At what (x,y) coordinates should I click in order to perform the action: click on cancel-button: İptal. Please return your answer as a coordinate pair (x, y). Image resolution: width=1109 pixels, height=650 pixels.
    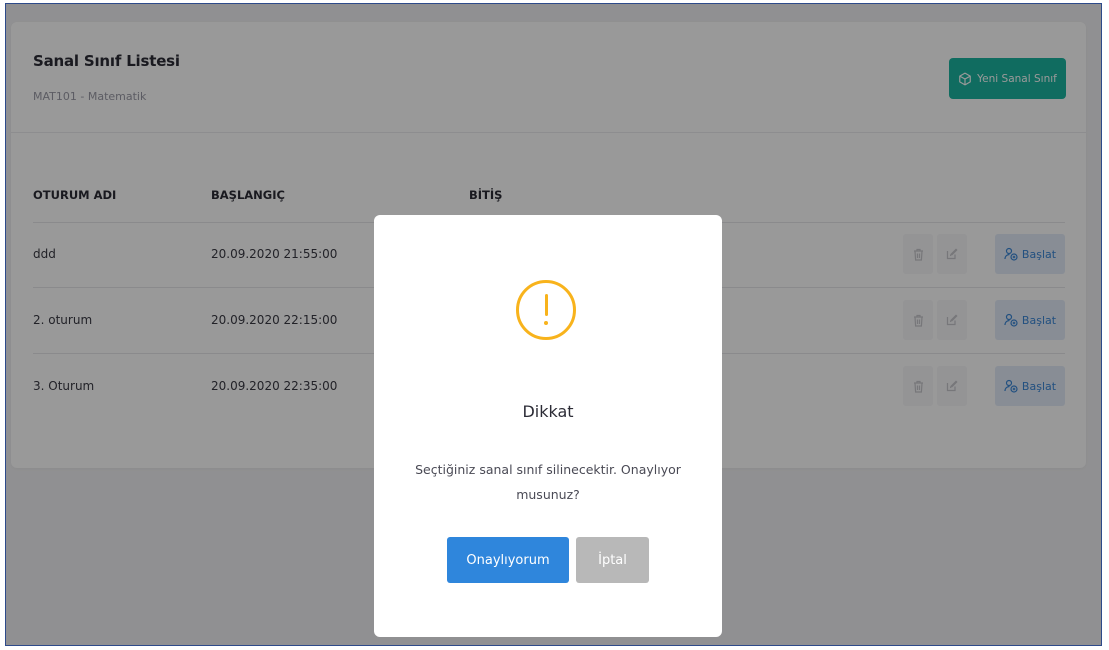
    Looking at the image, I should click on (612, 560).